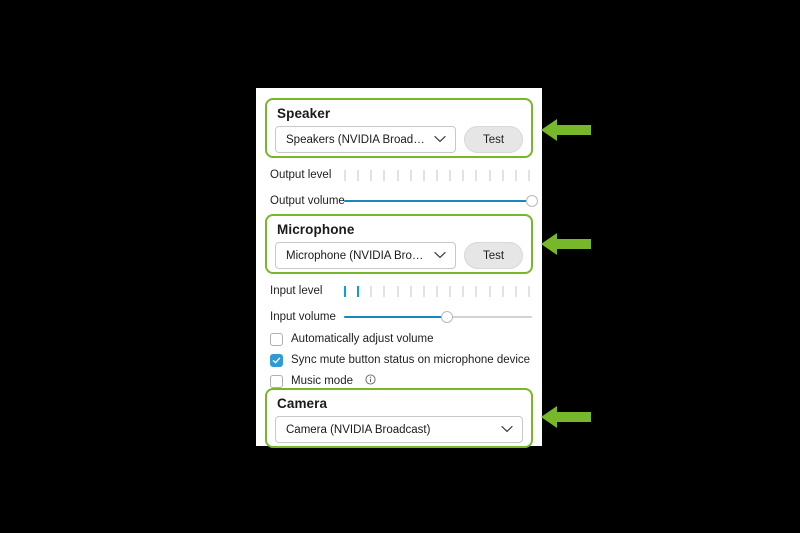 This screenshot has width=800, height=533. I want to click on camera-section-title: Camera, so click(302, 403).